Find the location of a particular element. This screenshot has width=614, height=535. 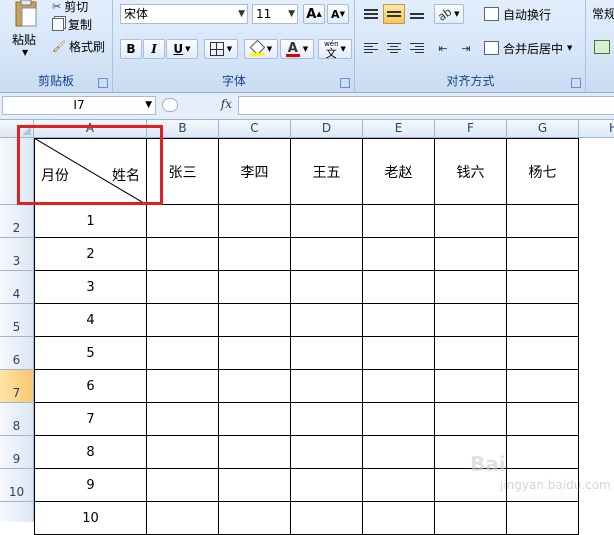

bold-button: B is located at coordinates (131, 49).